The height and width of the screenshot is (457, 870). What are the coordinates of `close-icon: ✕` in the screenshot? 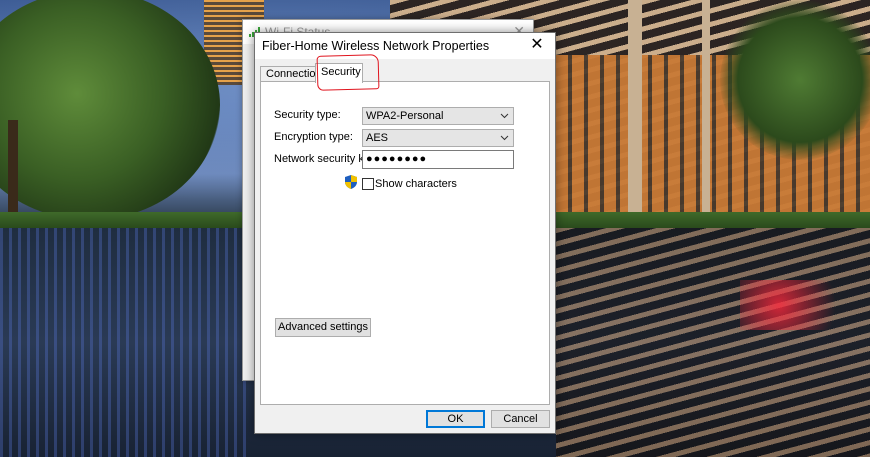 It's located at (537, 44).